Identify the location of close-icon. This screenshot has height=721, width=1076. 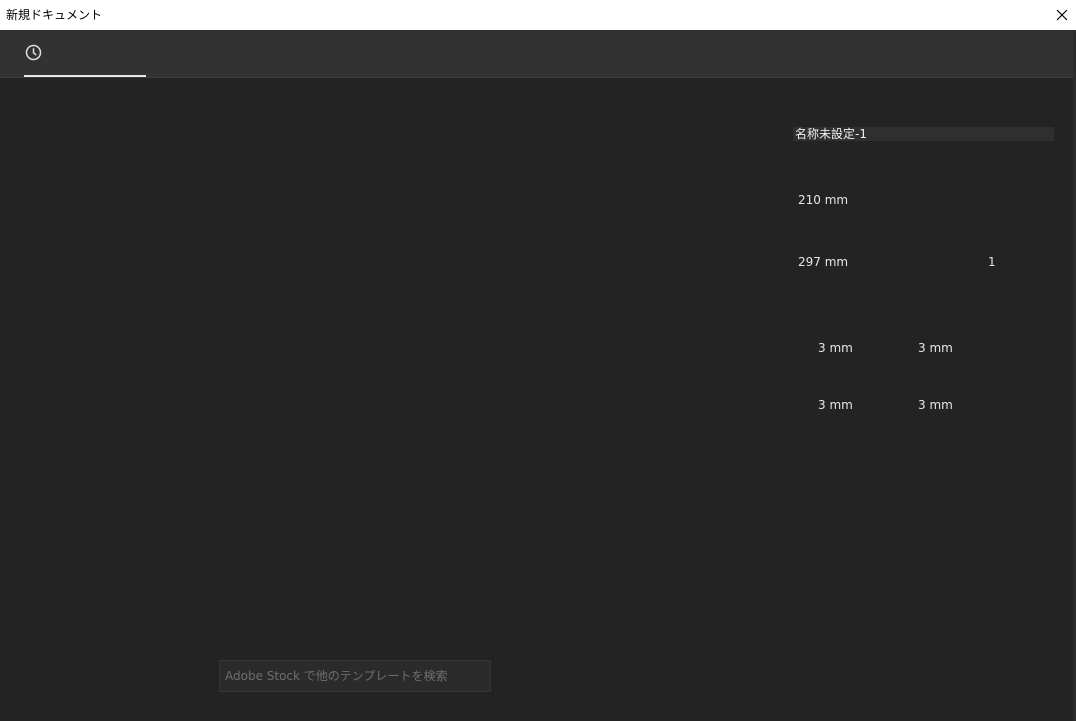
(1062, 15).